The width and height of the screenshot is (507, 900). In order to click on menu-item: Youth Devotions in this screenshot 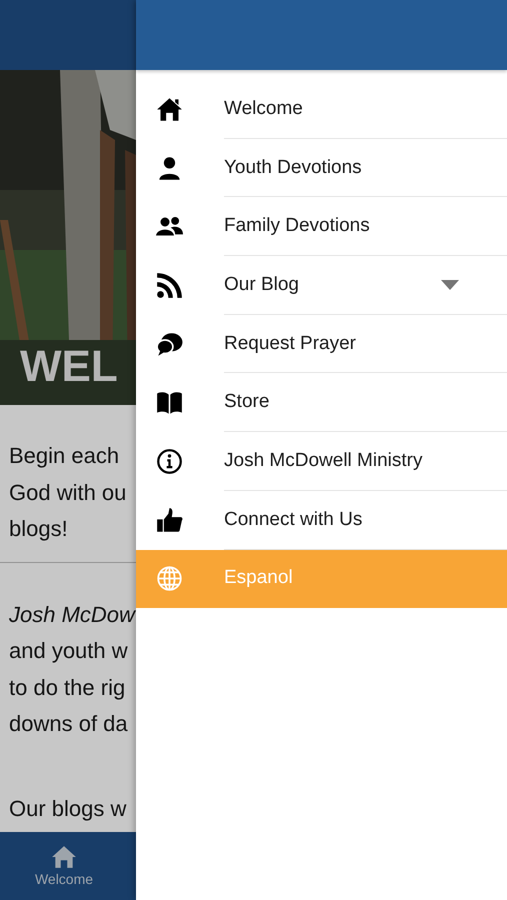, I will do `click(321, 168)`.